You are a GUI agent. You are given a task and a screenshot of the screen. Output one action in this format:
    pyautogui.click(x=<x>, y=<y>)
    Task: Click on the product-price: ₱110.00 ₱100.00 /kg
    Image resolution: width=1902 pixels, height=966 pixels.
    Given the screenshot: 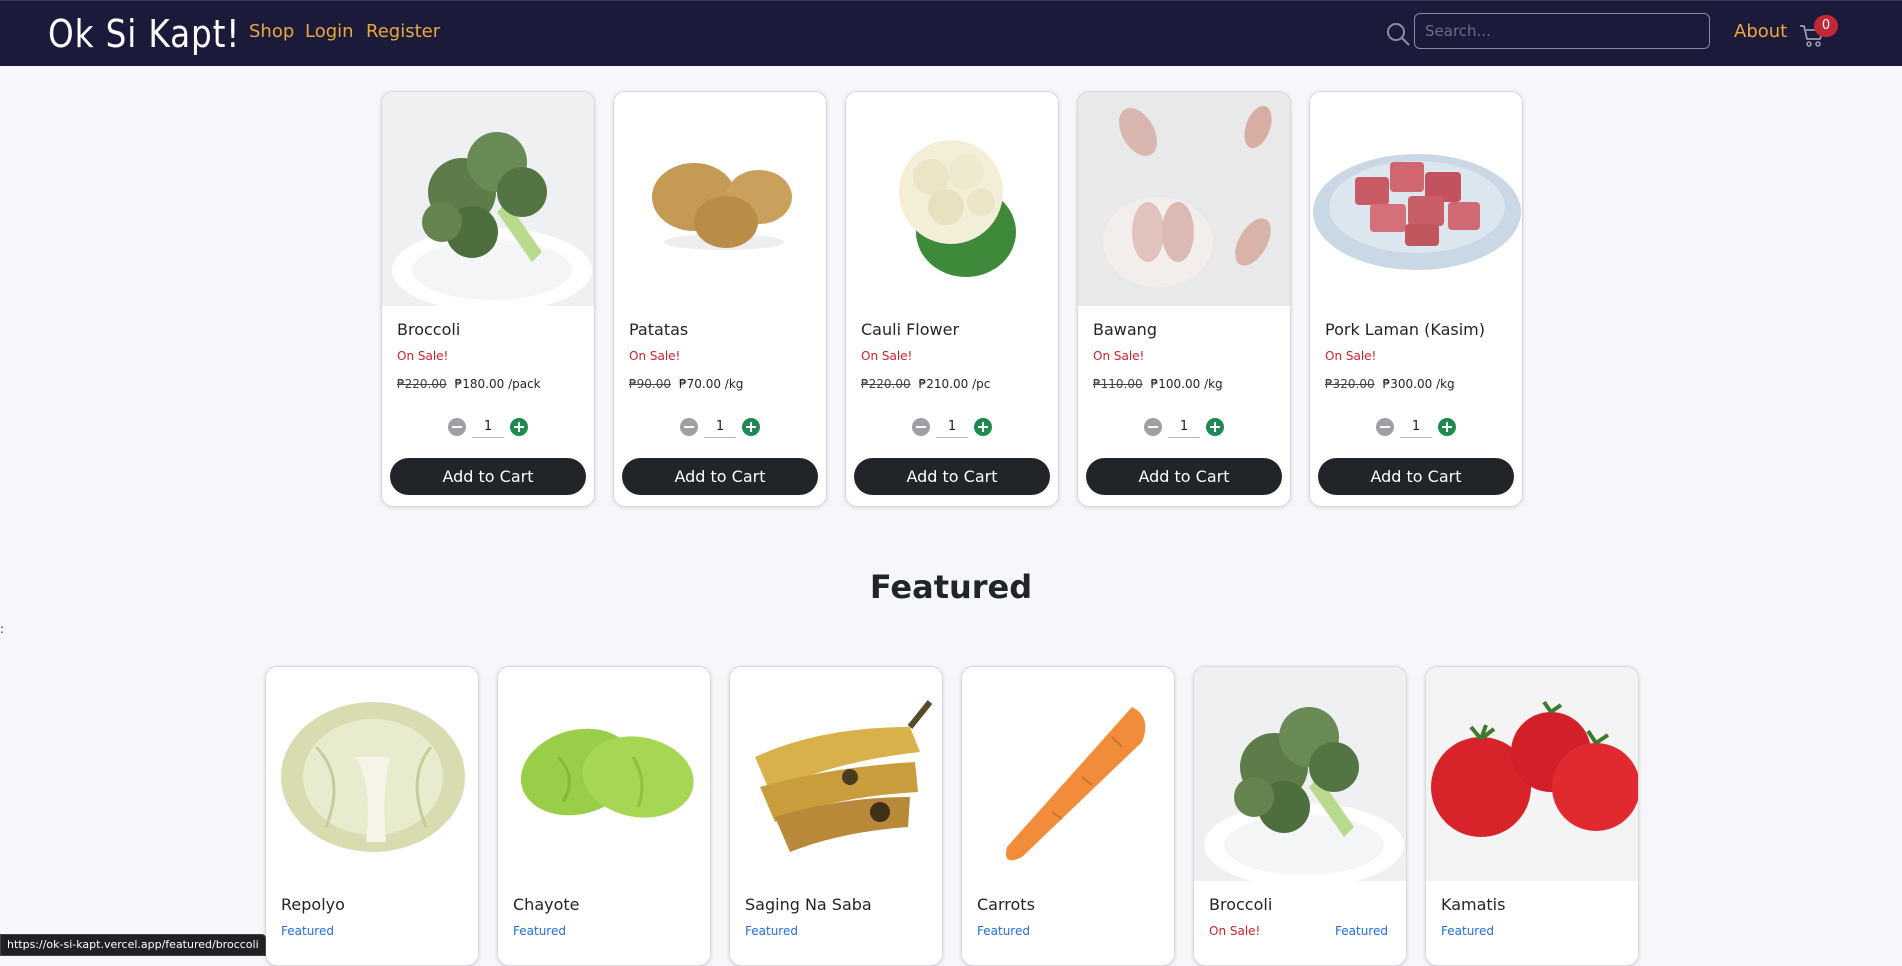 What is the action you would take?
    pyautogui.click(x=1158, y=384)
    